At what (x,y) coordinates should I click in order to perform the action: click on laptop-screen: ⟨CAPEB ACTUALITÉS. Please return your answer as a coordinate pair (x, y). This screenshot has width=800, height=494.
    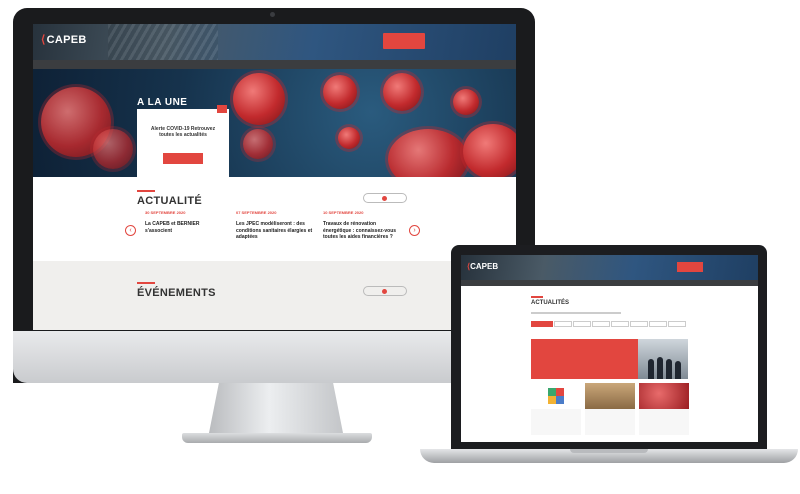
    Looking at the image, I should click on (609, 348).